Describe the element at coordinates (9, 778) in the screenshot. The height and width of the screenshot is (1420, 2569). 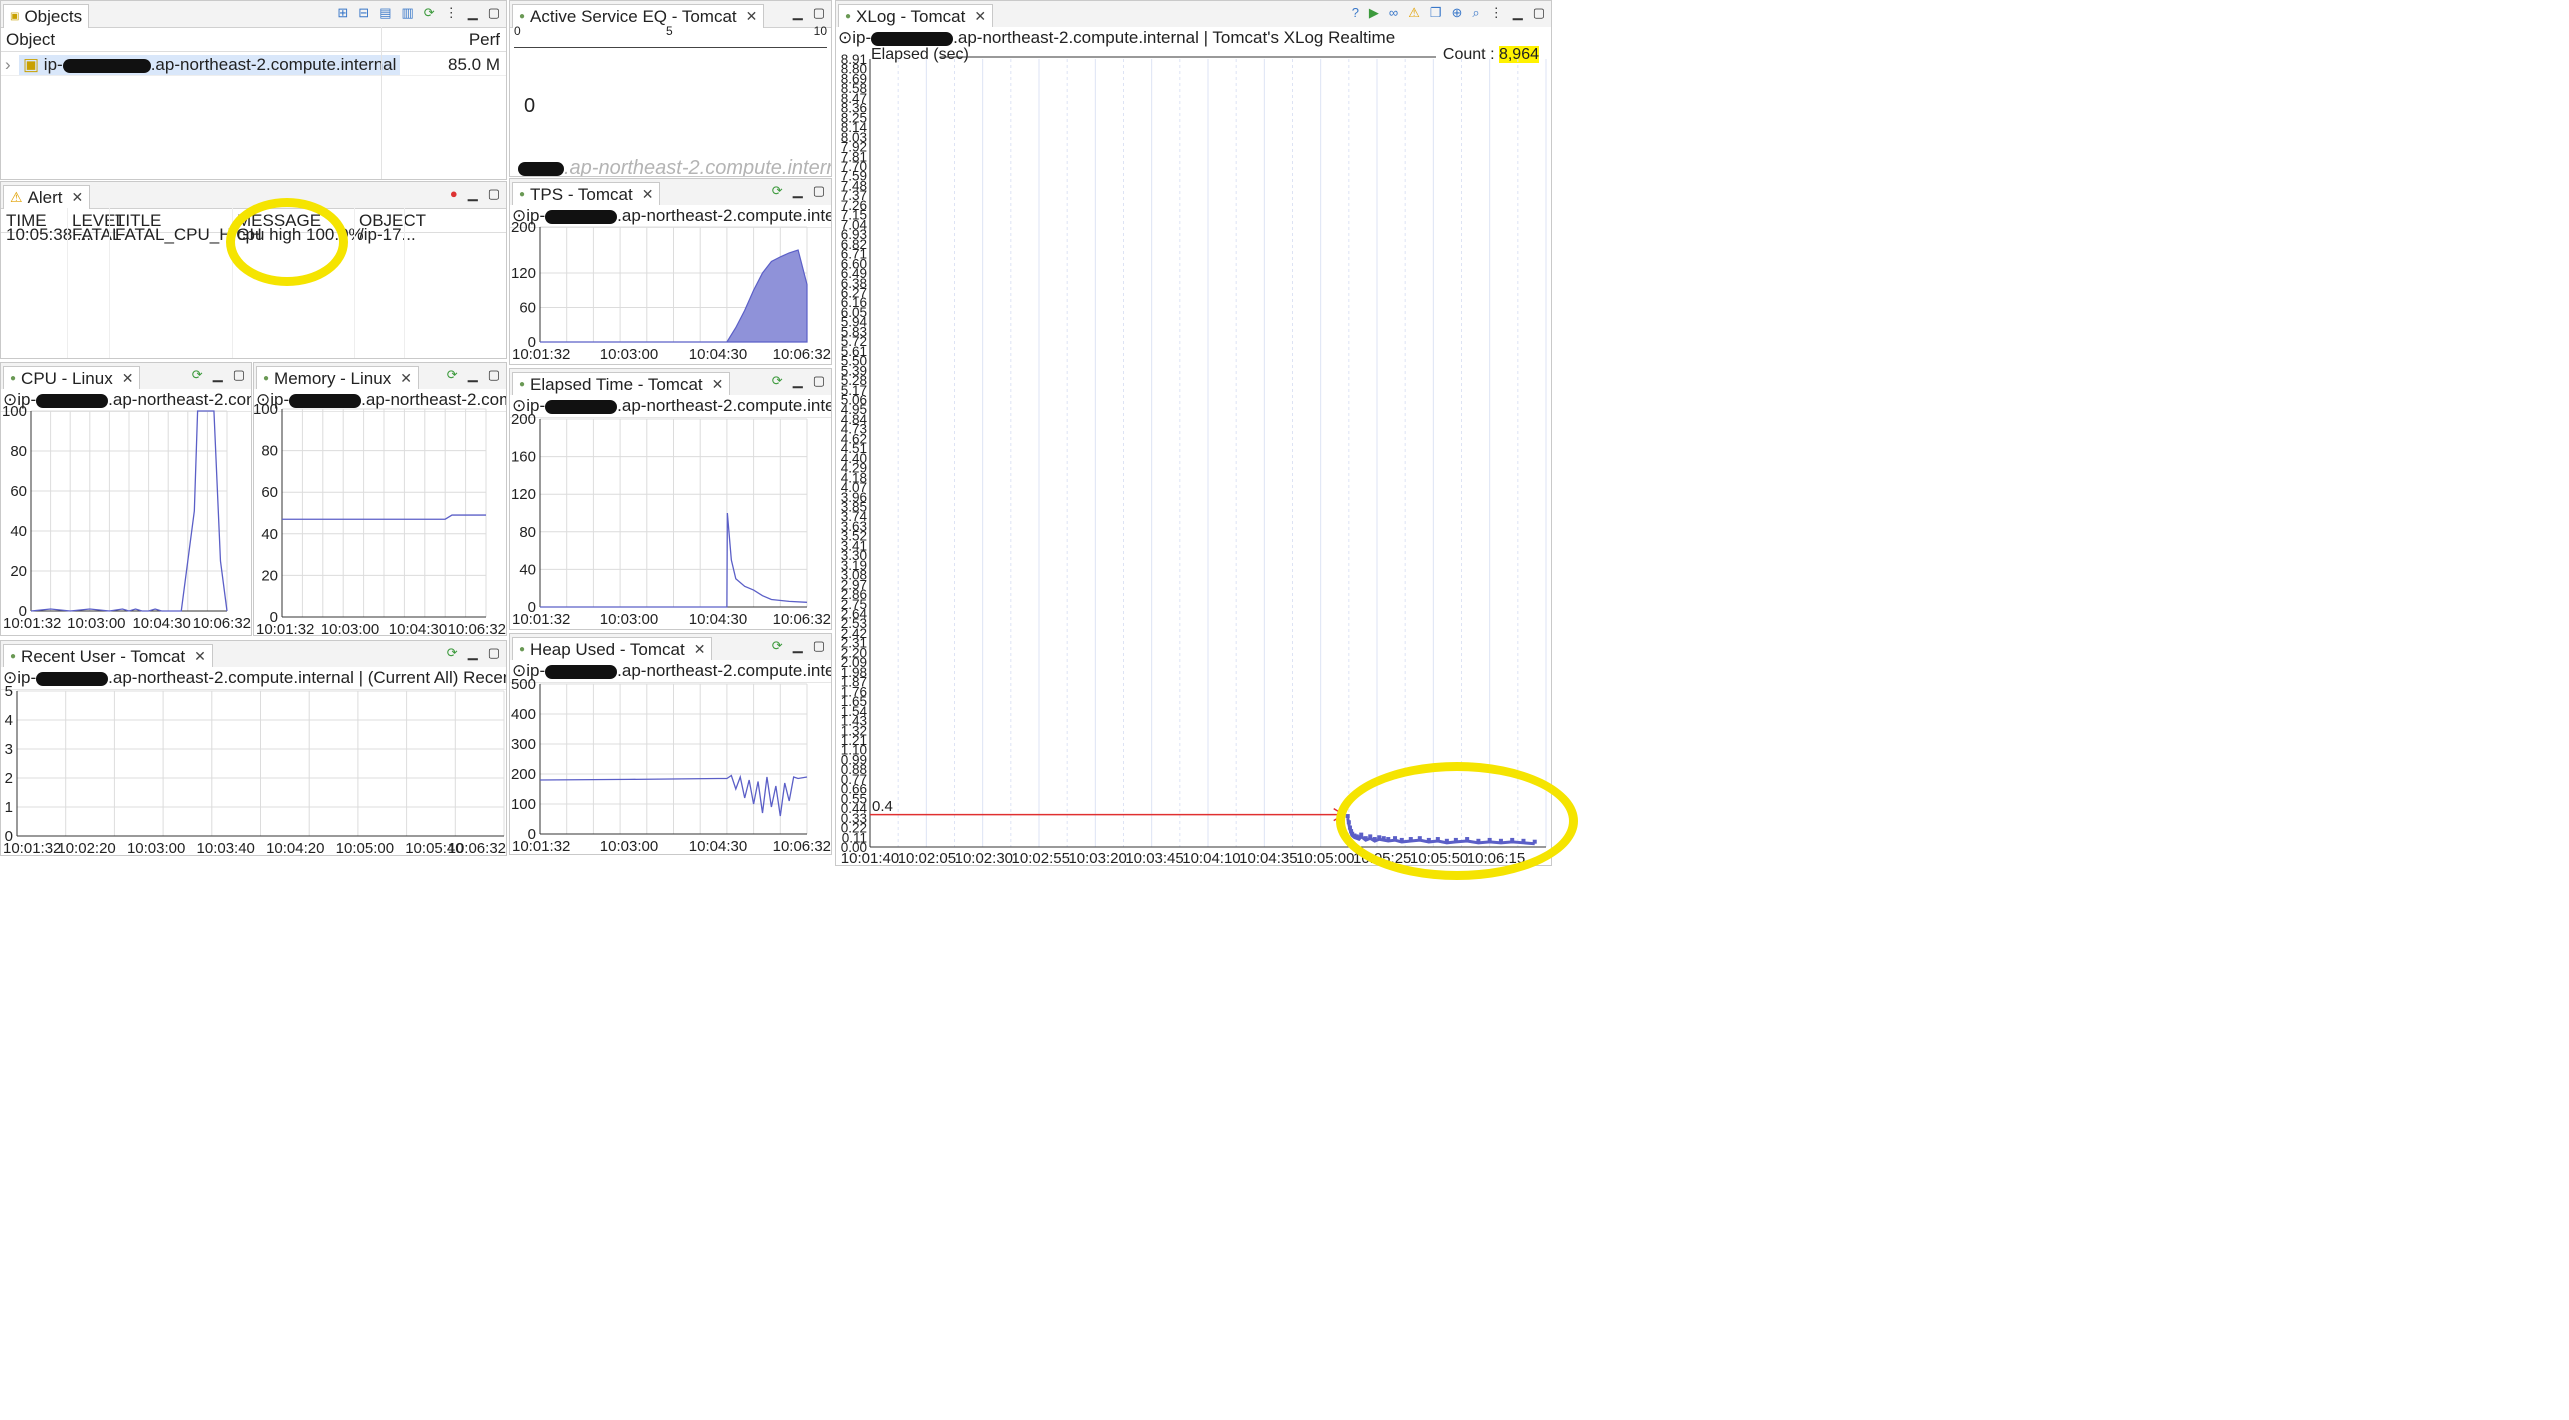
I see `y-tick-label: 2` at that location.